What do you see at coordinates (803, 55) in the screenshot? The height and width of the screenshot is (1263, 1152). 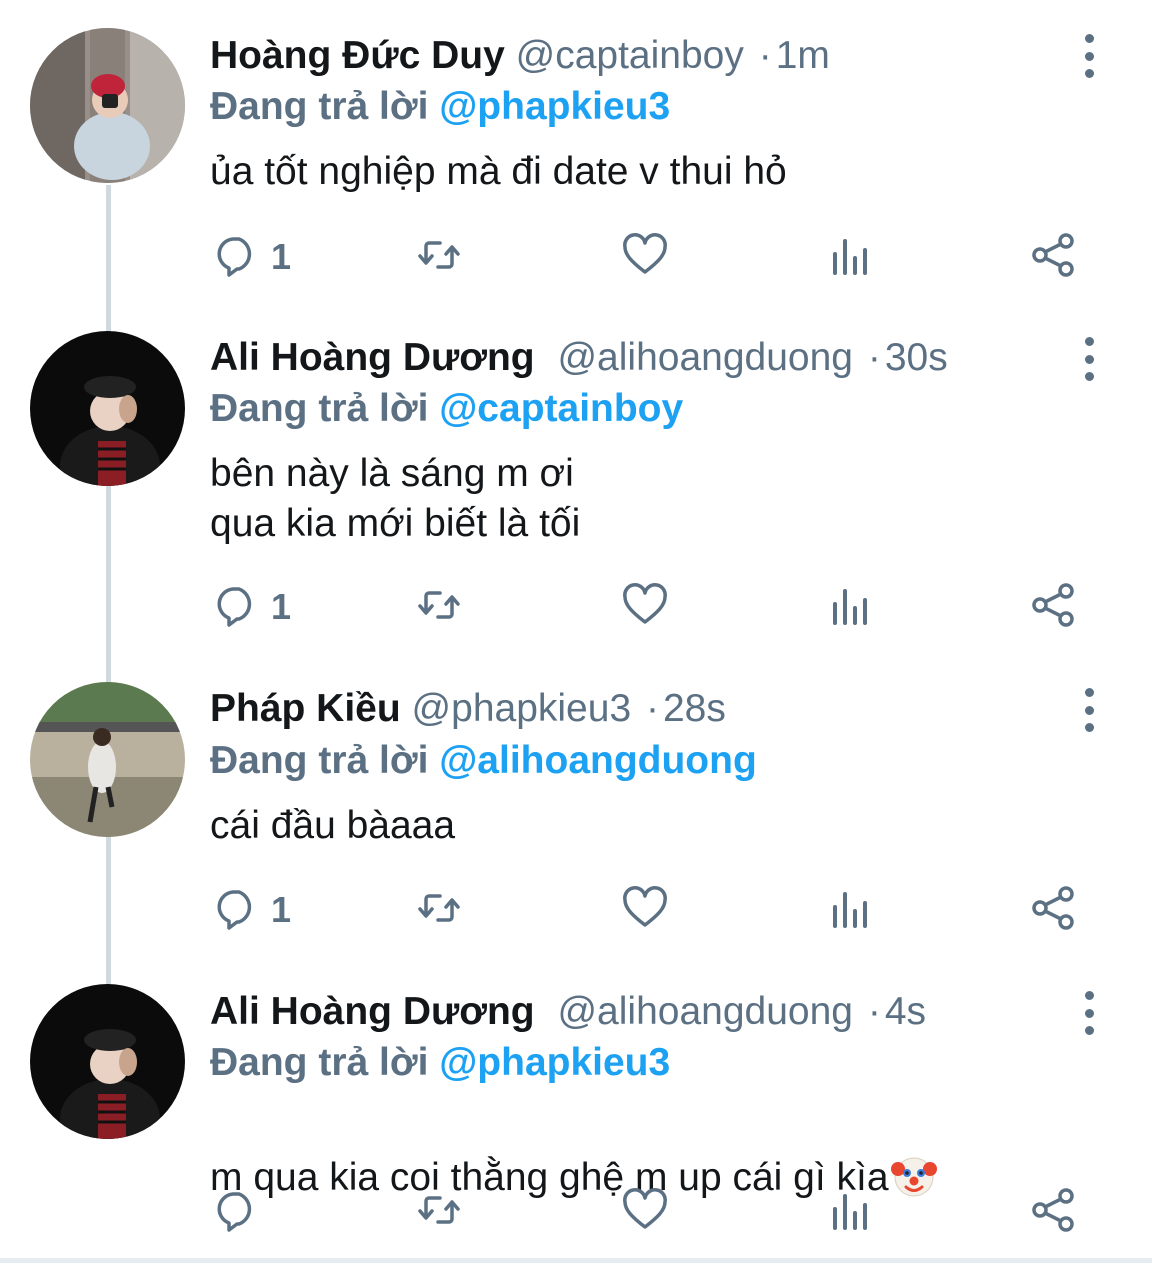 I see `timestamp: 1m` at bounding box center [803, 55].